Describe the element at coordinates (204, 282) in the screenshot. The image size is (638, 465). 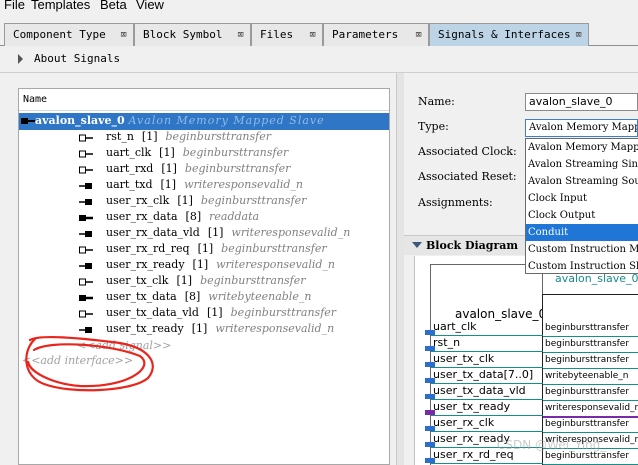
I see `port-row: user_tx_clk [1] beginbursttransfer` at that location.